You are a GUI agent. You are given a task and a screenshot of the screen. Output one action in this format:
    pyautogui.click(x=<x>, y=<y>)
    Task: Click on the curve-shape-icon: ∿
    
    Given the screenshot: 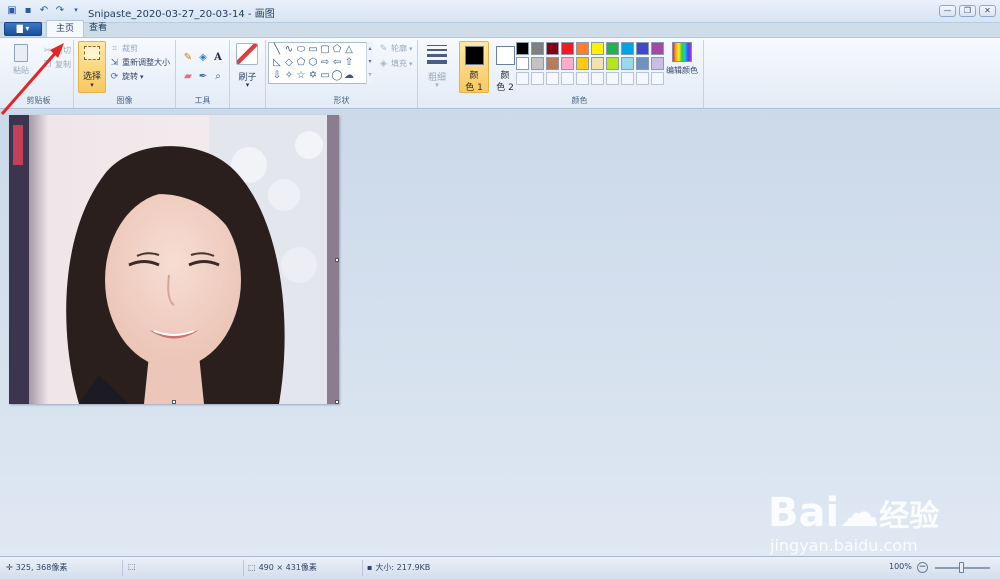 What is the action you would take?
    pyautogui.click(x=289, y=50)
    